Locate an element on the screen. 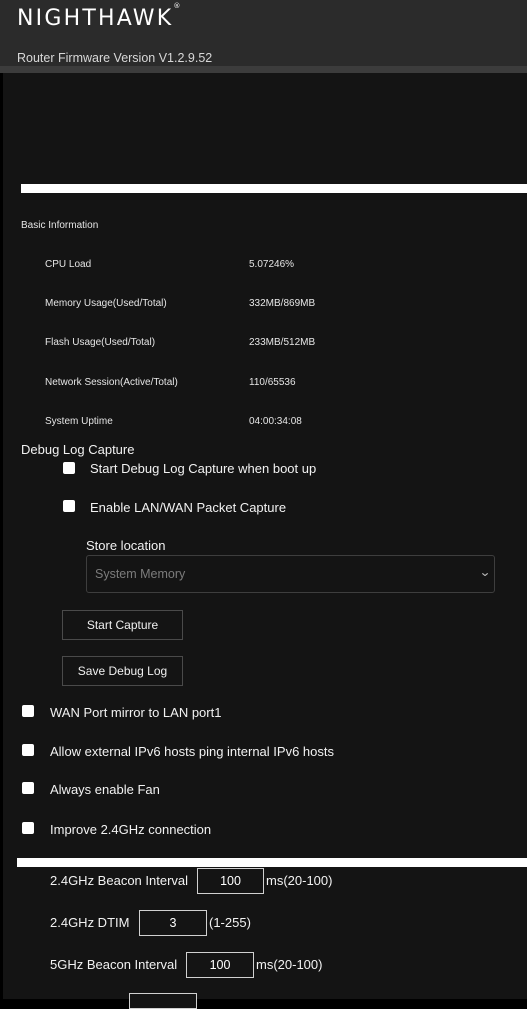  memory-usage-value: 332MB/869MB is located at coordinates (282, 303).